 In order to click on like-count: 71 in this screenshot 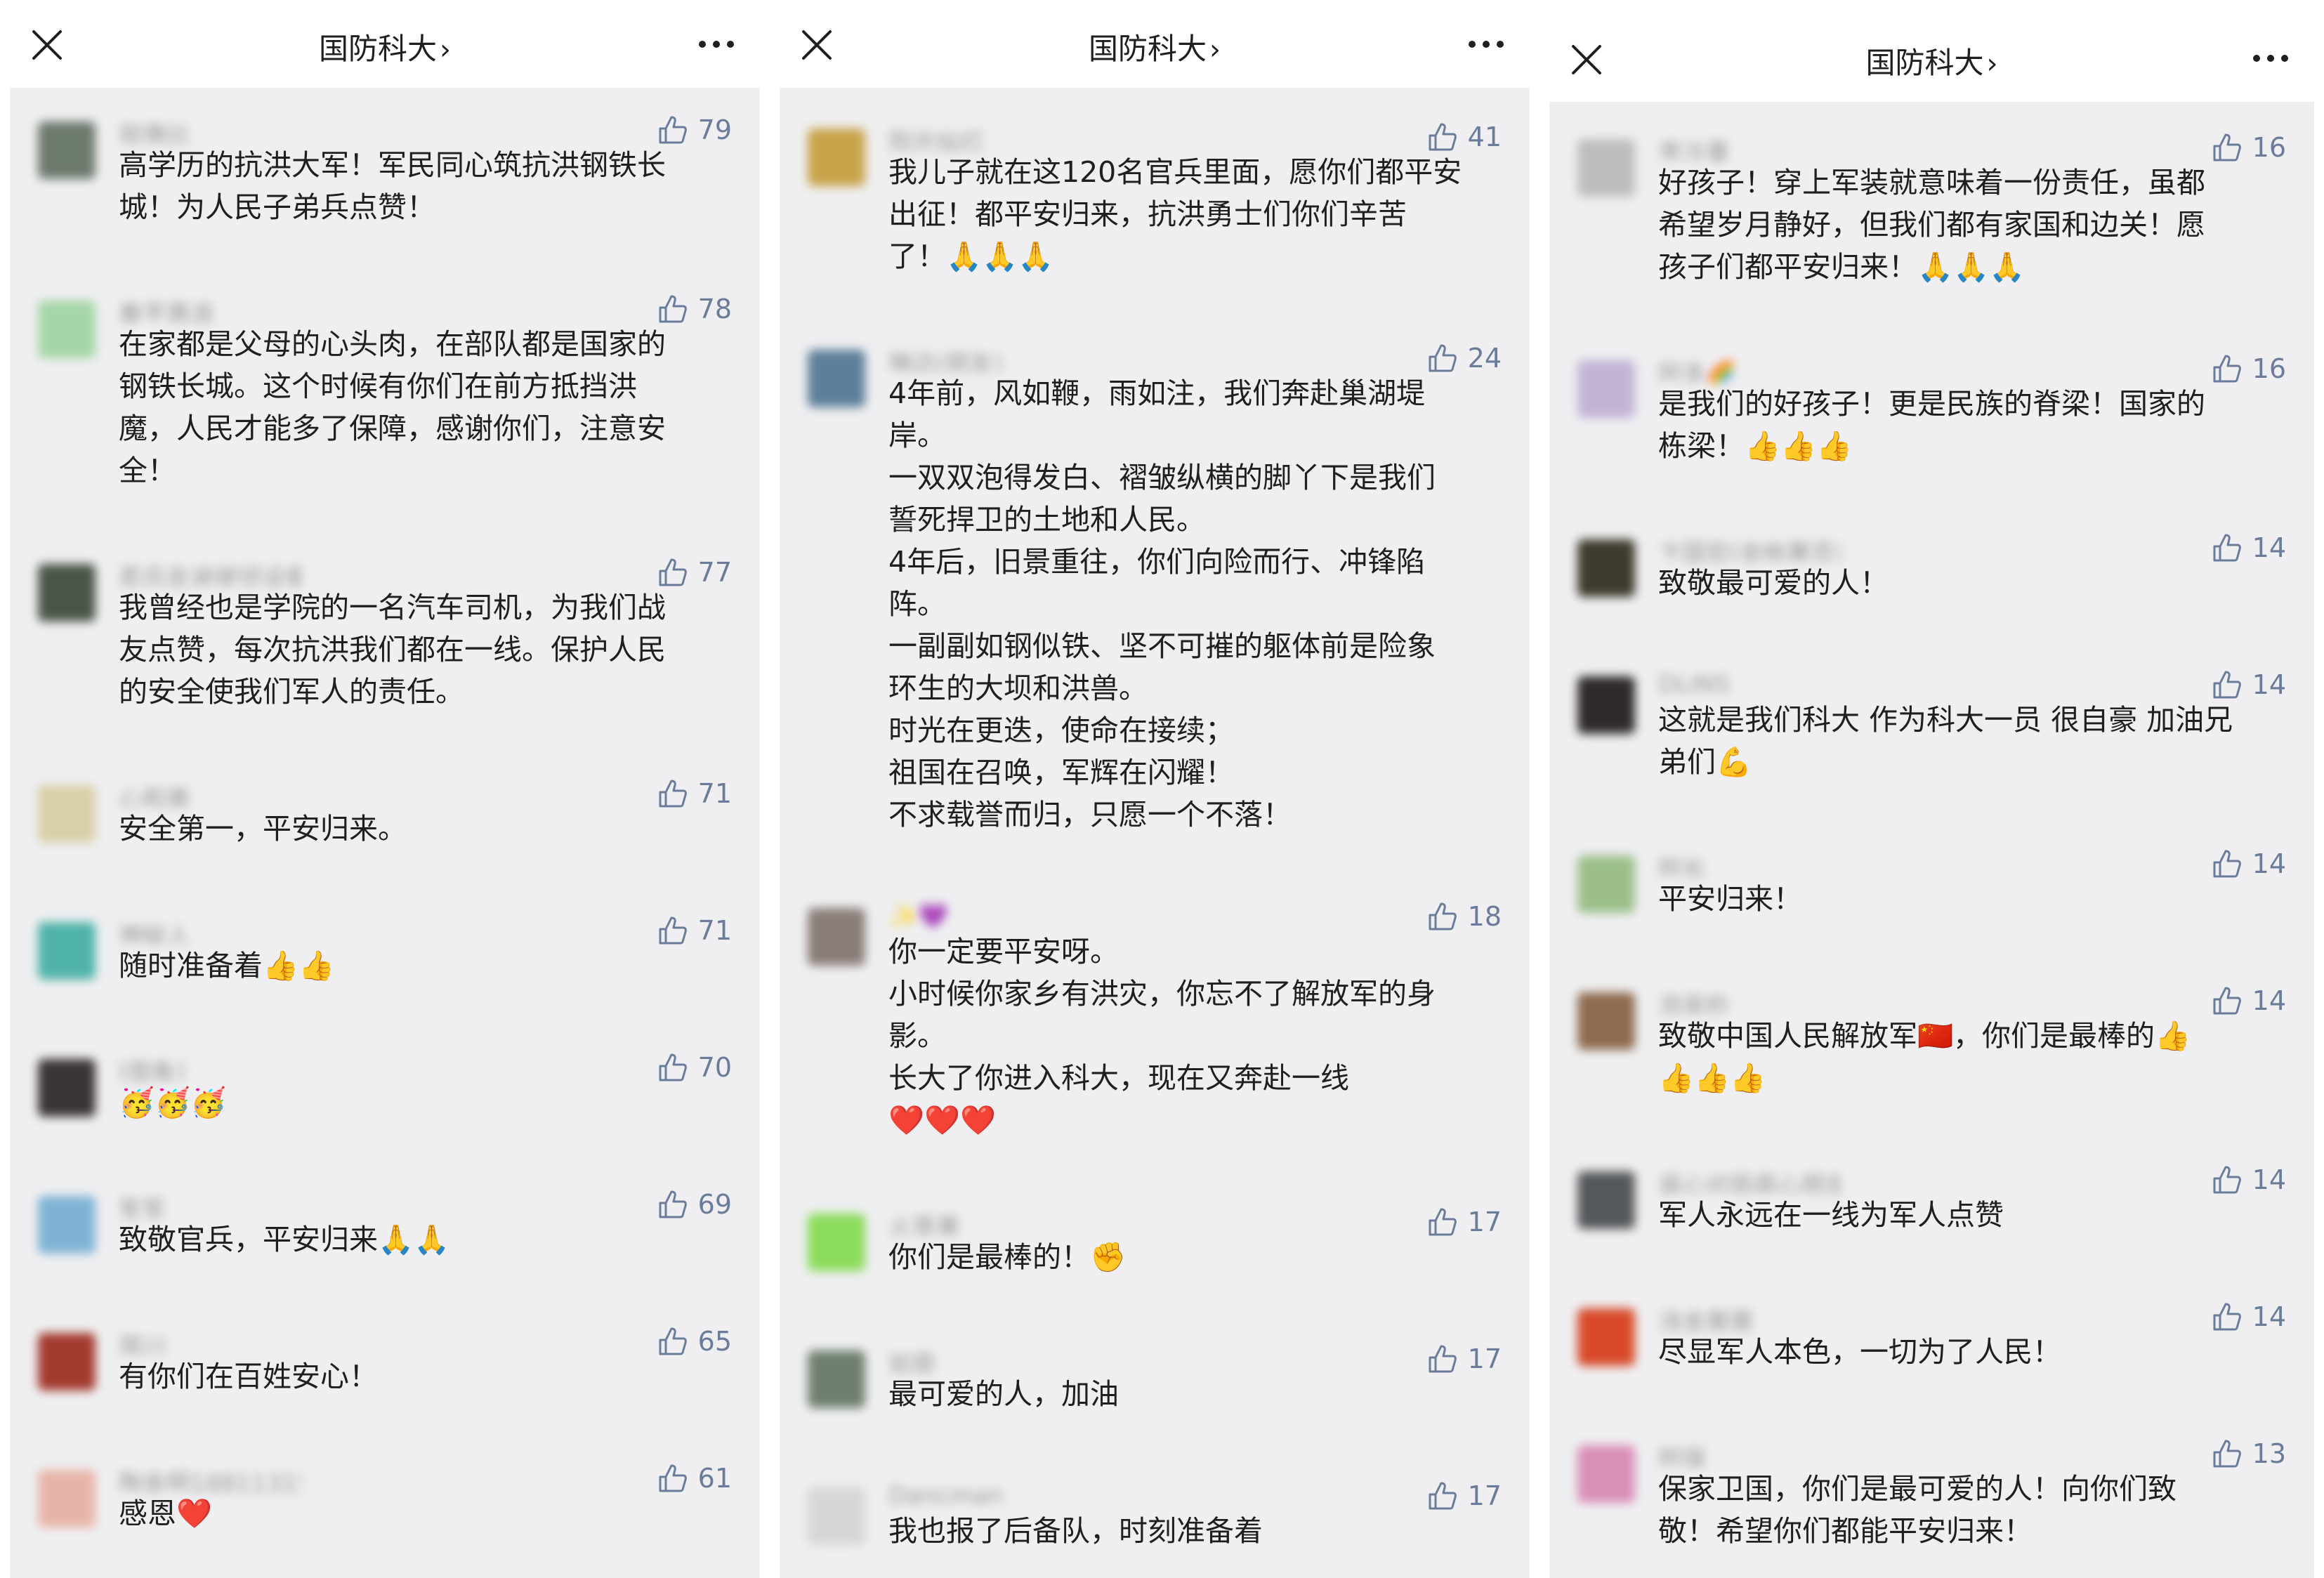, I will do `click(714, 793)`.